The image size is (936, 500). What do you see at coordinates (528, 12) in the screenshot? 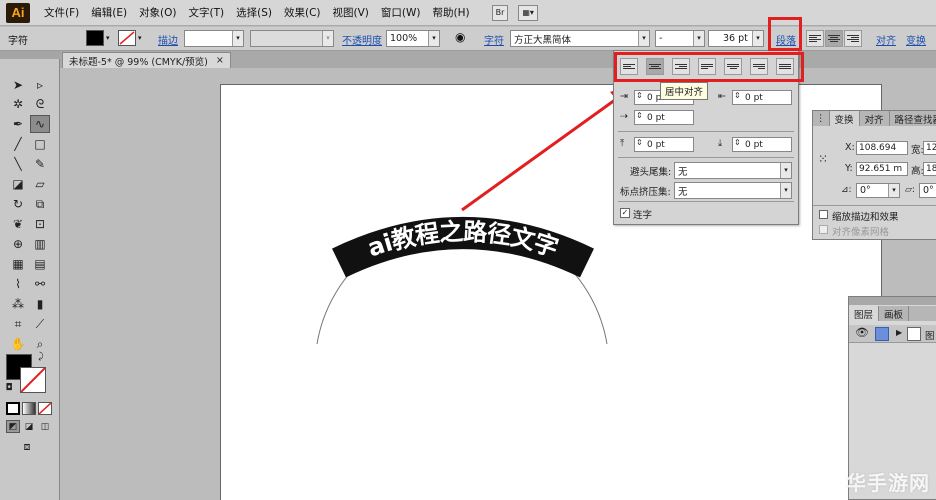
I see `arrange-documents-button: ▦▾` at bounding box center [528, 12].